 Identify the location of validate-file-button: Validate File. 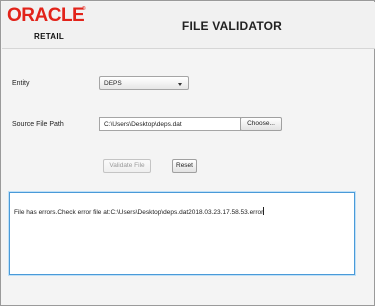
(127, 166).